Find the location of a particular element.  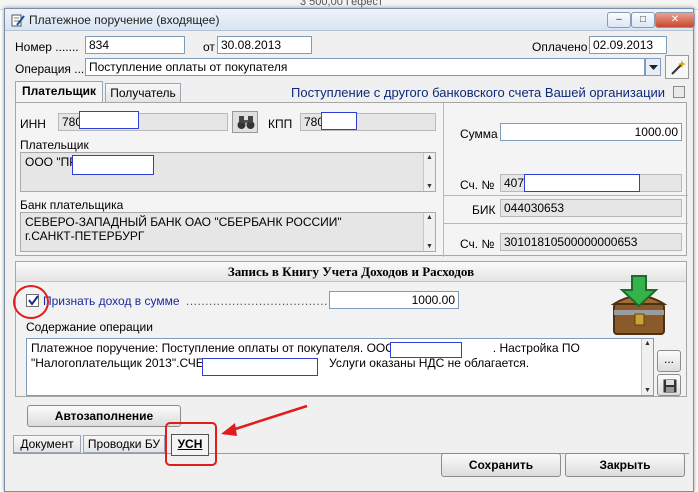

content-text-2a: "Налогоплательщик 2013".СЧЕТ is located at coordinates (121, 363).